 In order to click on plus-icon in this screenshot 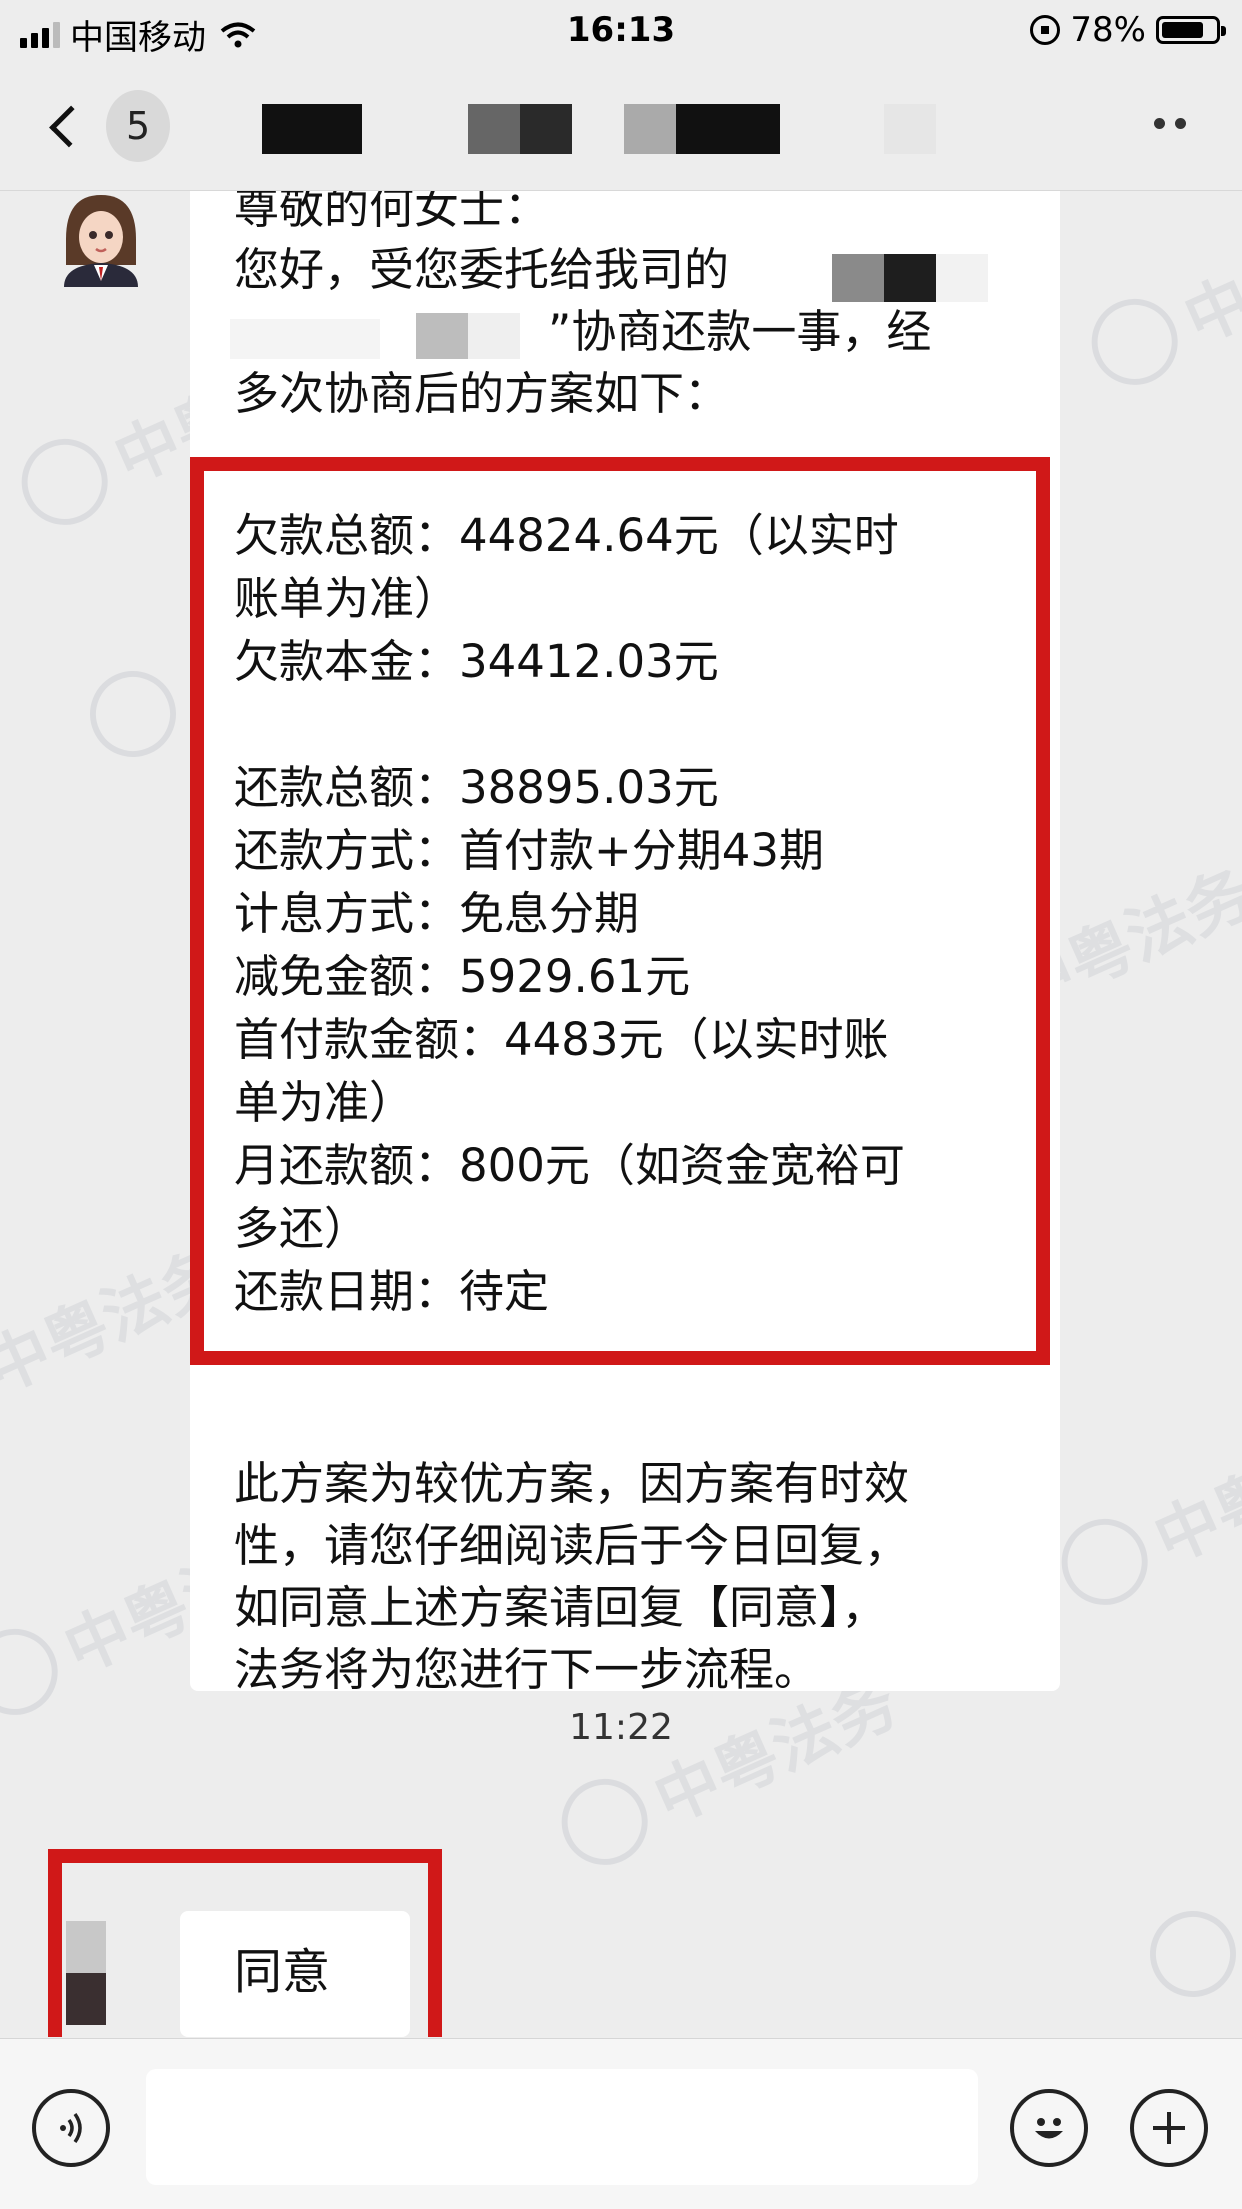, I will do `click(1169, 2128)`.